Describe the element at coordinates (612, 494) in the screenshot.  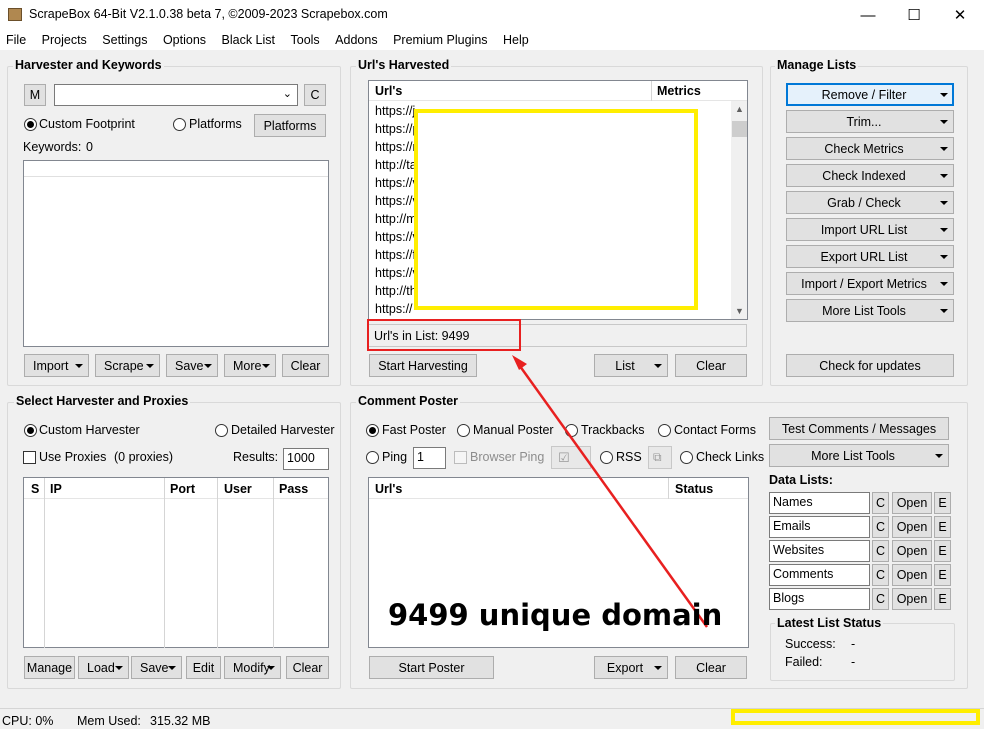
I see `arrow-line` at that location.